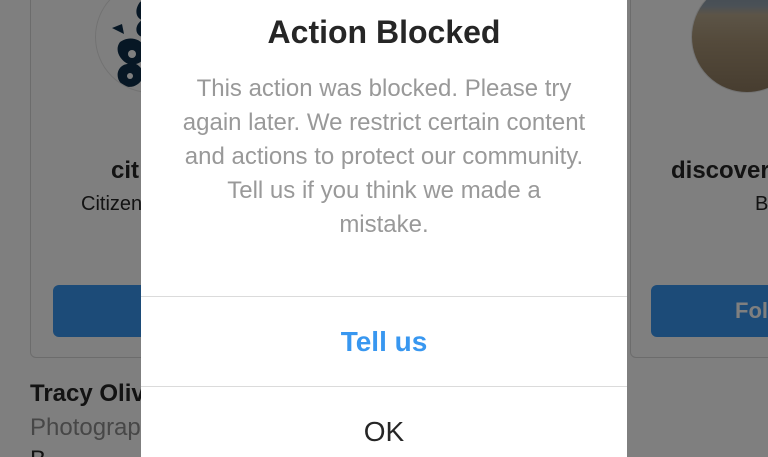 The height and width of the screenshot is (457, 768). Describe the element at coordinates (384, 32) in the screenshot. I see `dialog-title: Action Blocked` at that location.